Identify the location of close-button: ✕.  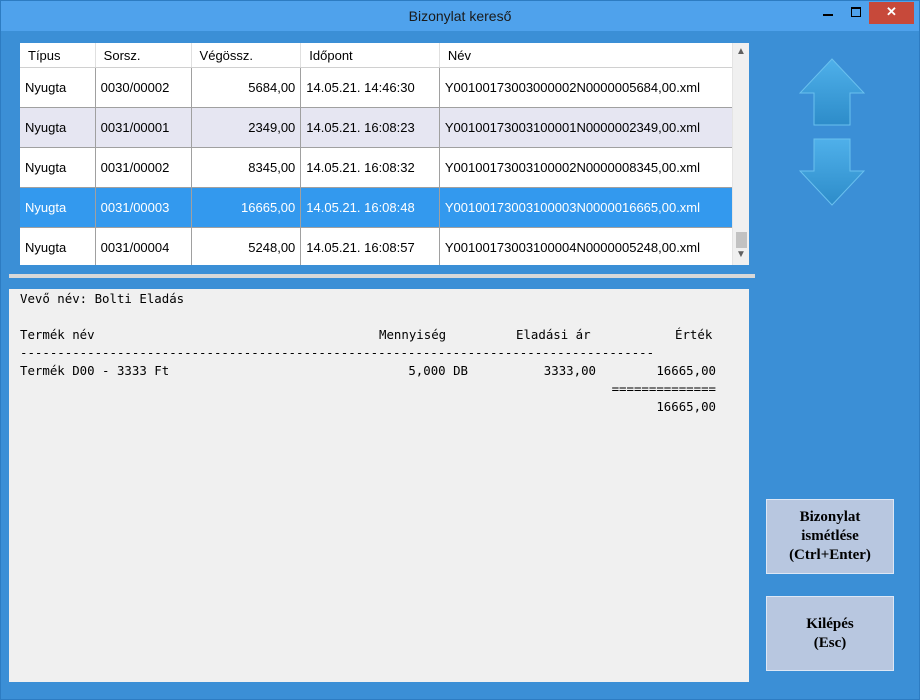
(891, 13).